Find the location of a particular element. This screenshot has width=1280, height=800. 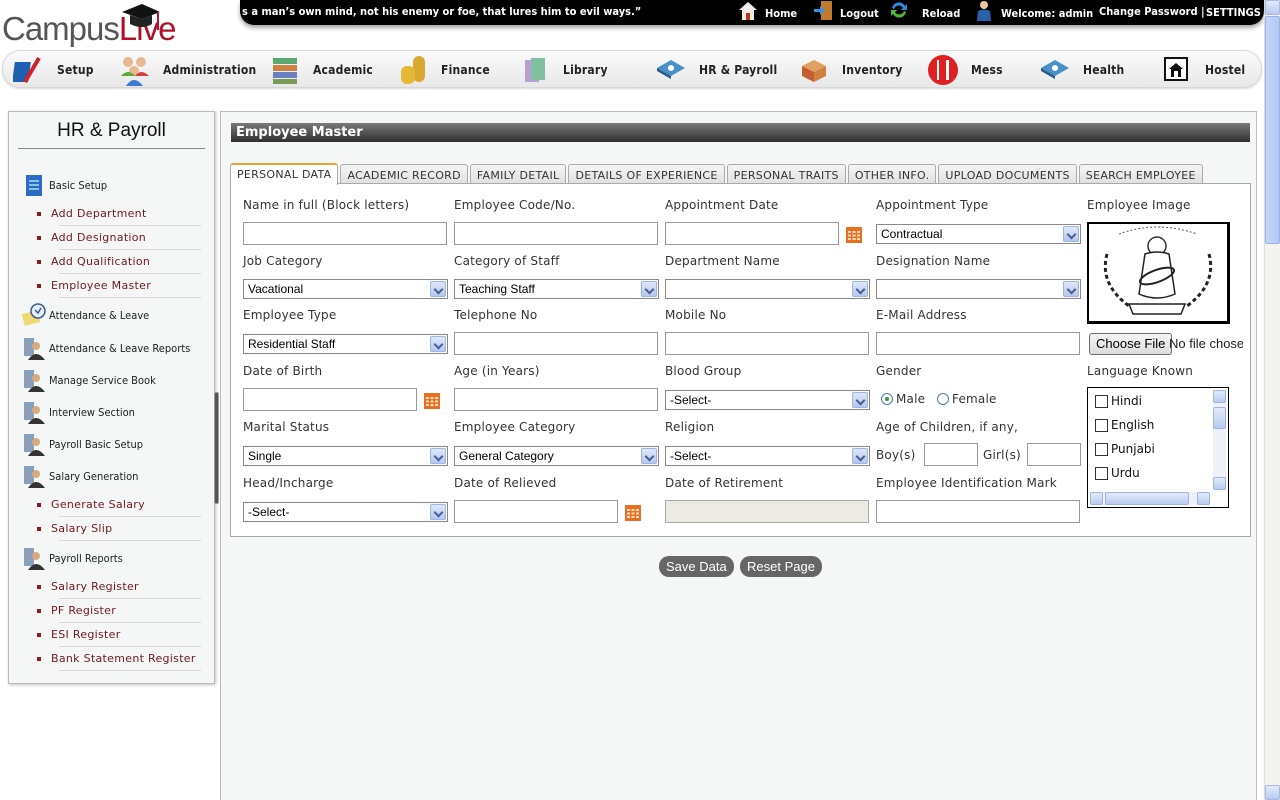

boys-age-input is located at coordinates (951, 454).